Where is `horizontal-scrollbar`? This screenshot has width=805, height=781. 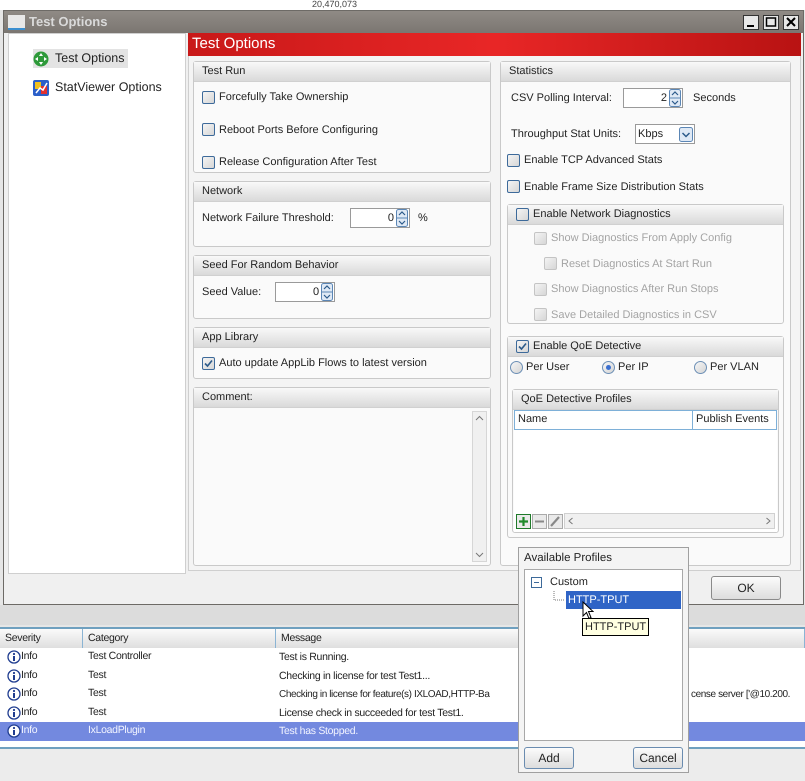
horizontal-scrollbar is located at coordinates (669, 521).